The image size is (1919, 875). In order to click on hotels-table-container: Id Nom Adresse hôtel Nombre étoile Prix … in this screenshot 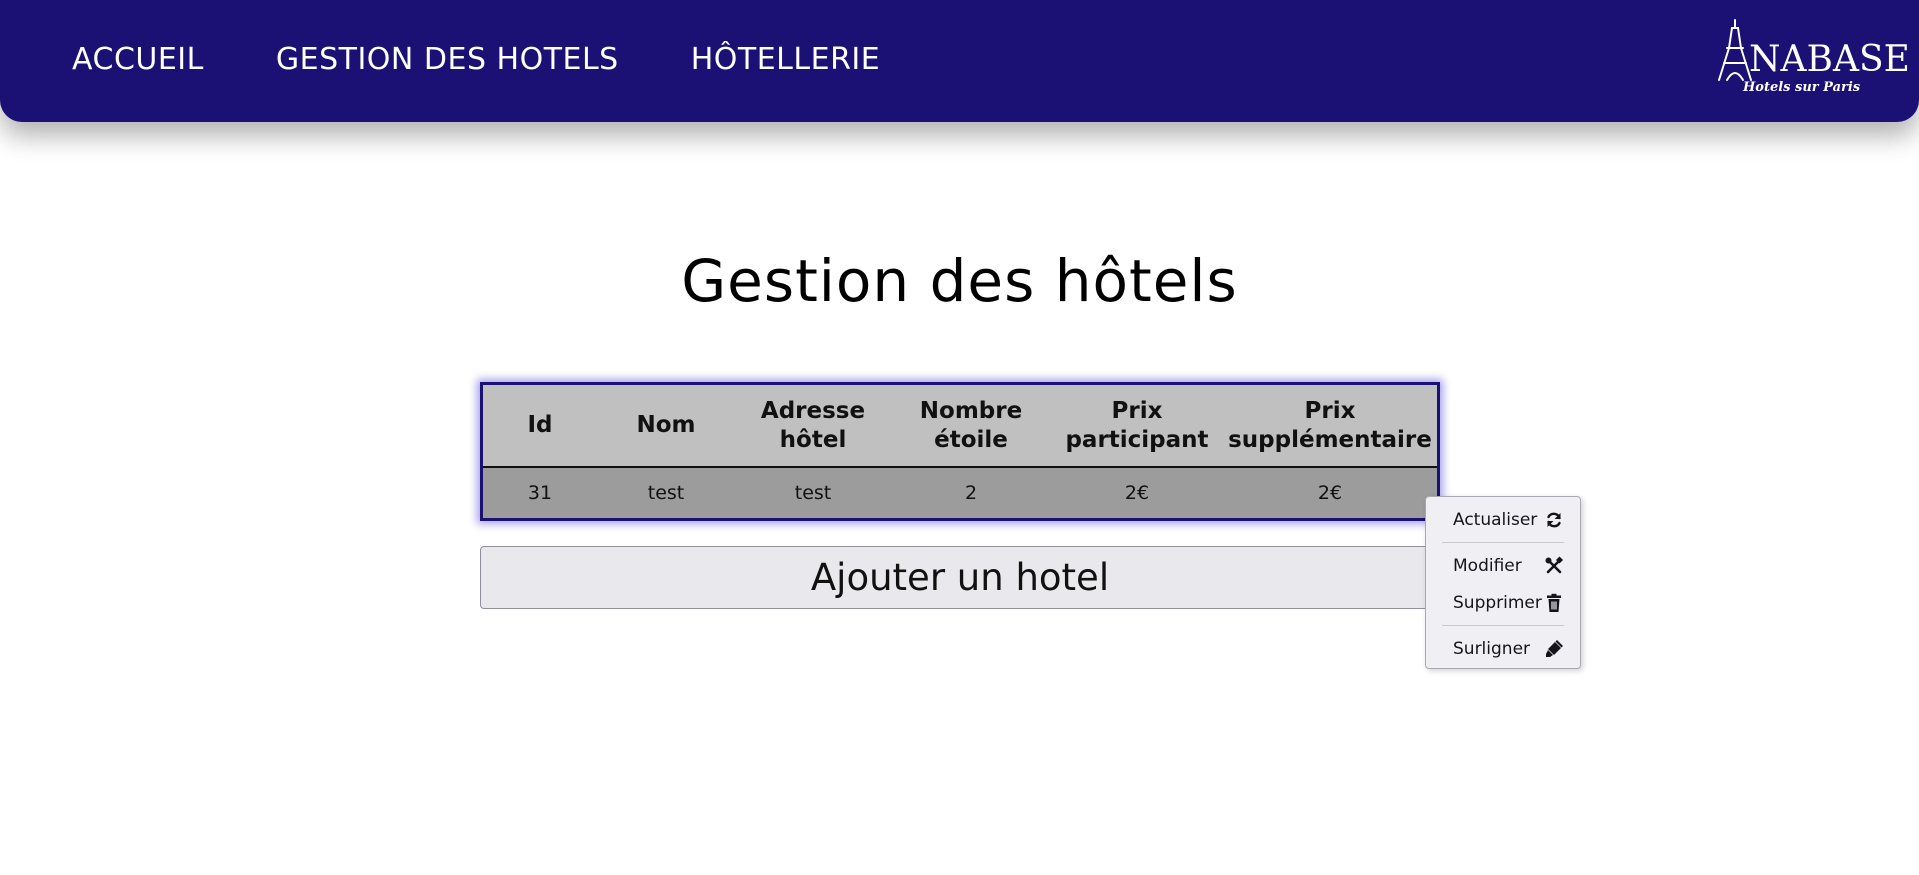, I will do `click(960, 451)`.